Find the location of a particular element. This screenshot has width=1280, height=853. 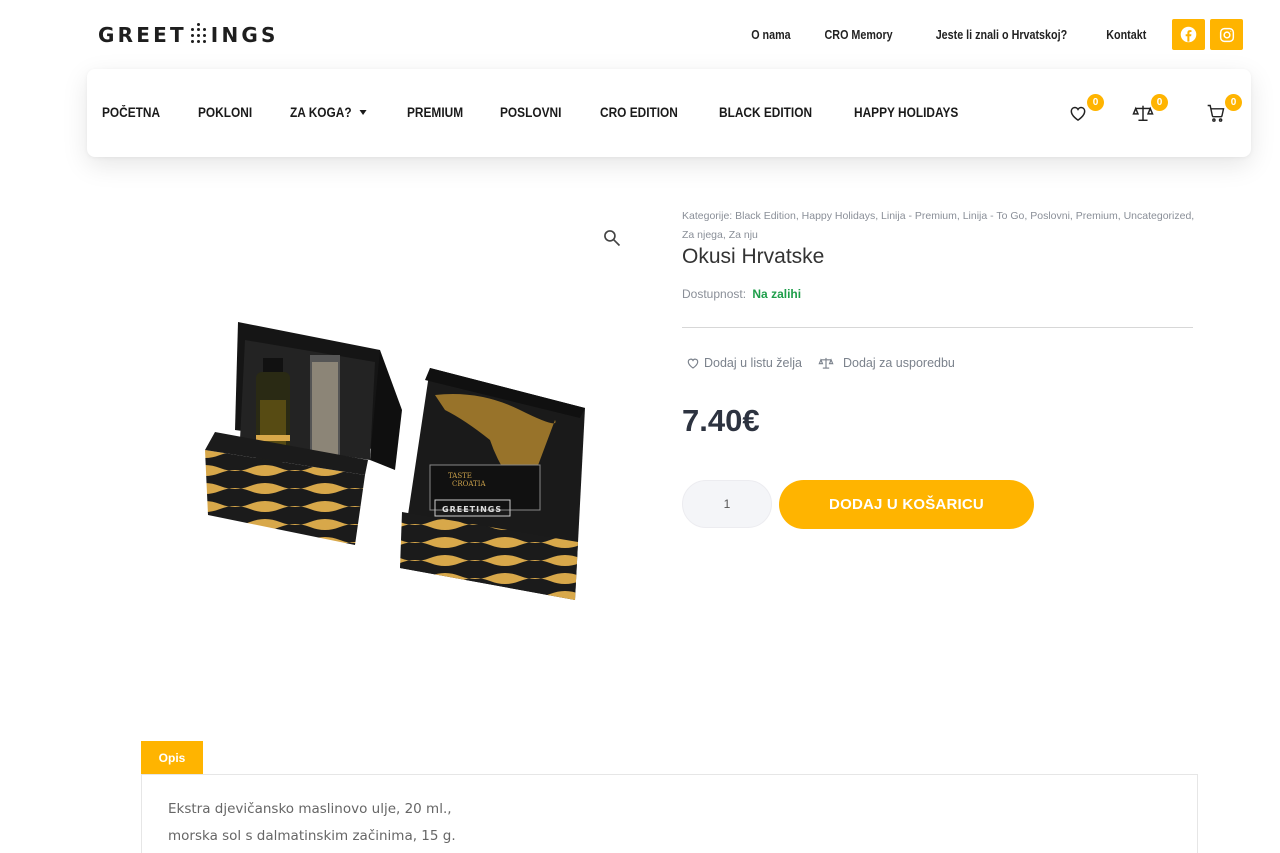

link-jeste-li-znali: Jeste li znali o Hrvatskoj? is located at coordinates (1000, 35).